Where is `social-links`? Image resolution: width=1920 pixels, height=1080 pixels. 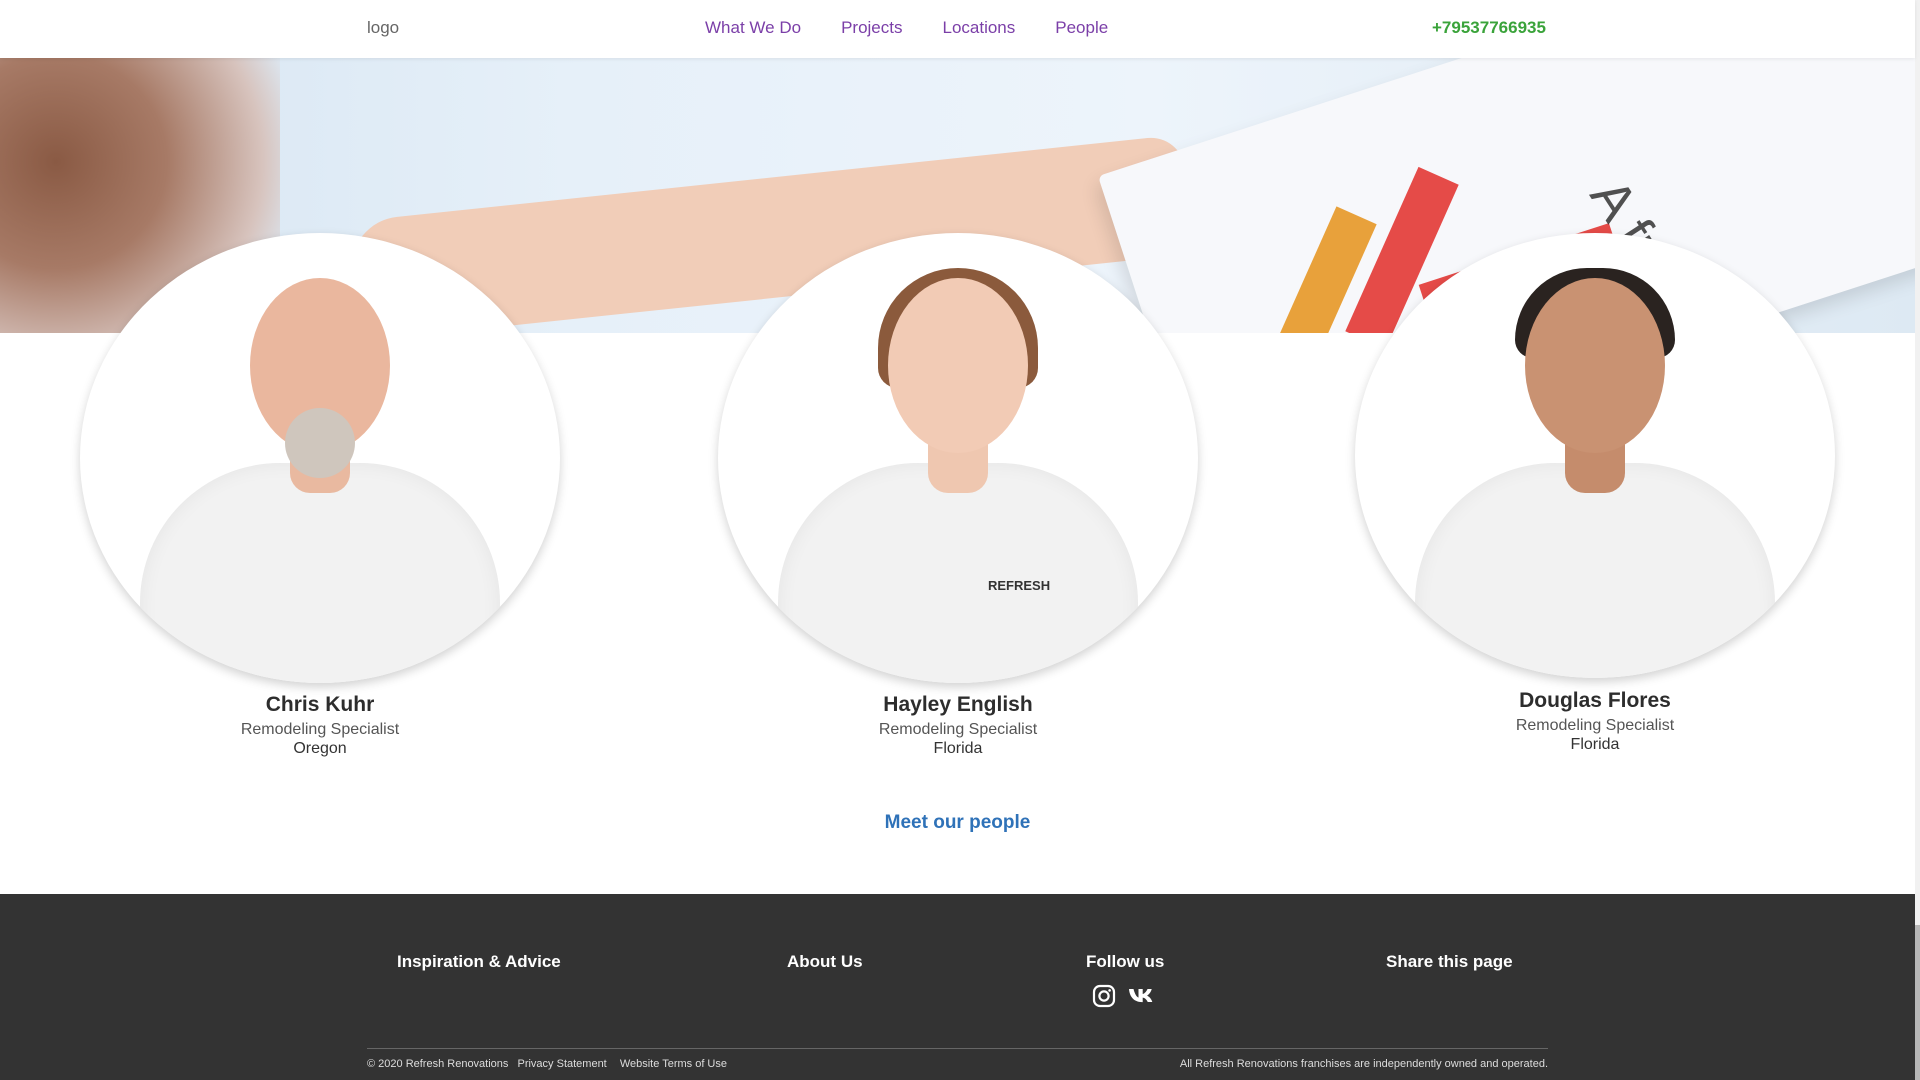 social-links is located at coordinates (1122, 996).